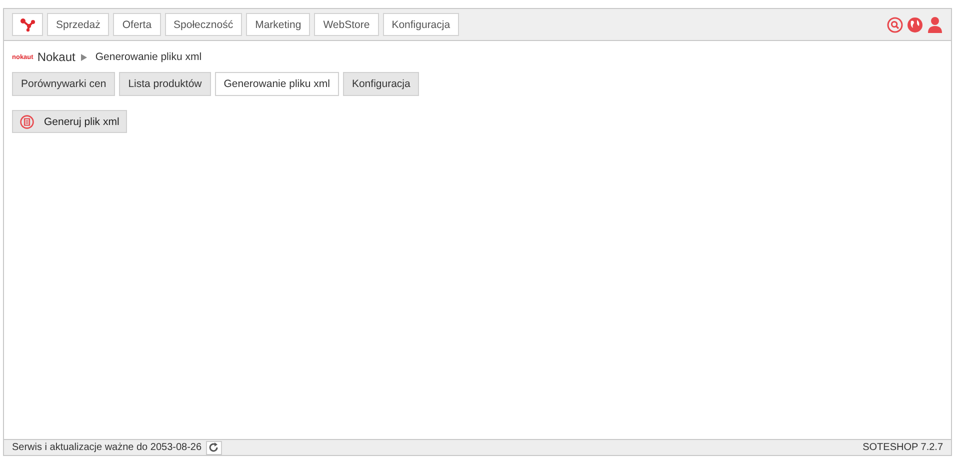 The image size is (955, 459). Describe the element at coordinates (84, 57) in the screenshot. I see `arrow-icon` at that location.